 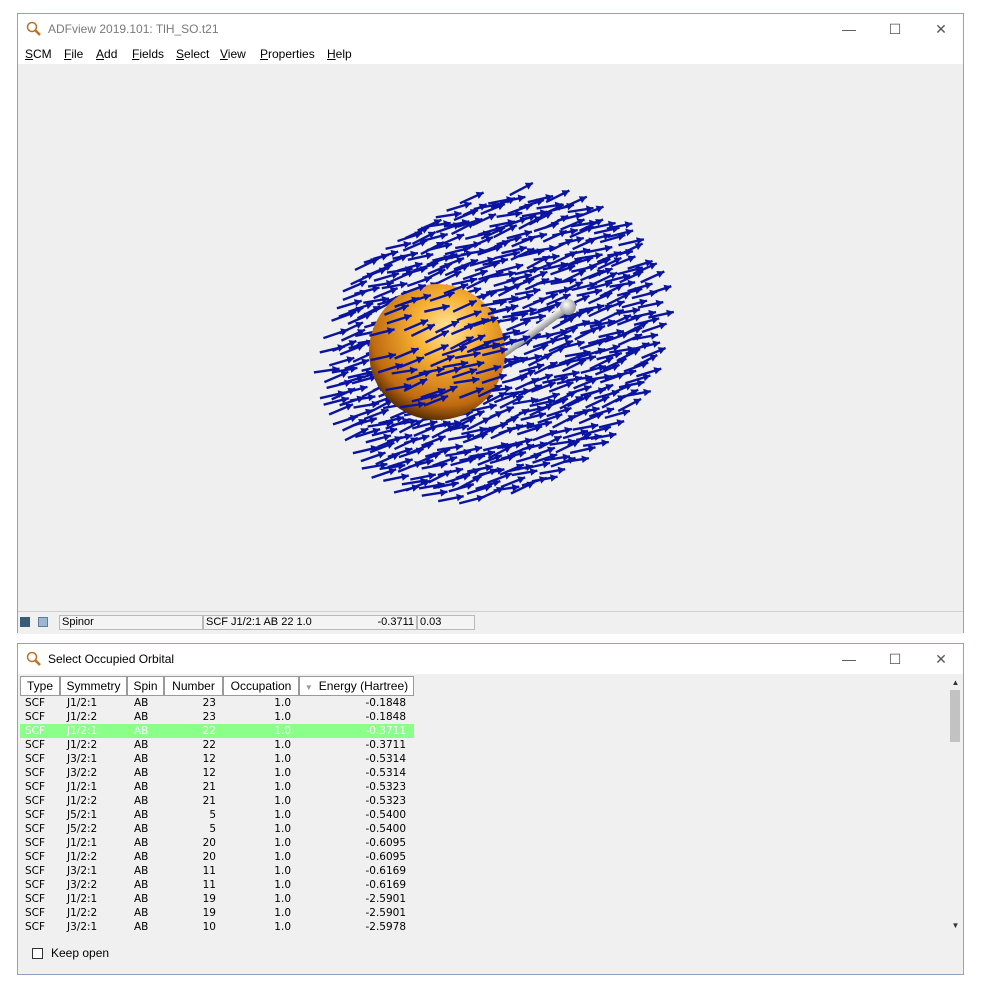 What do you see at coordinates (339, 54) in the screenshot?
I see `menu-help: Help` at bounding box center [339, 54].